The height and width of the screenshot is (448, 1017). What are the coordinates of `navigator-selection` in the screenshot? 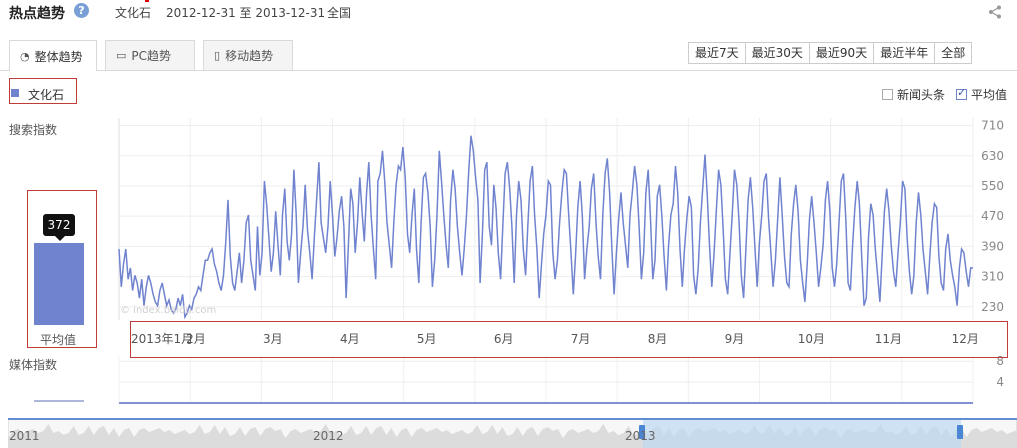 It's located at (802, 433).